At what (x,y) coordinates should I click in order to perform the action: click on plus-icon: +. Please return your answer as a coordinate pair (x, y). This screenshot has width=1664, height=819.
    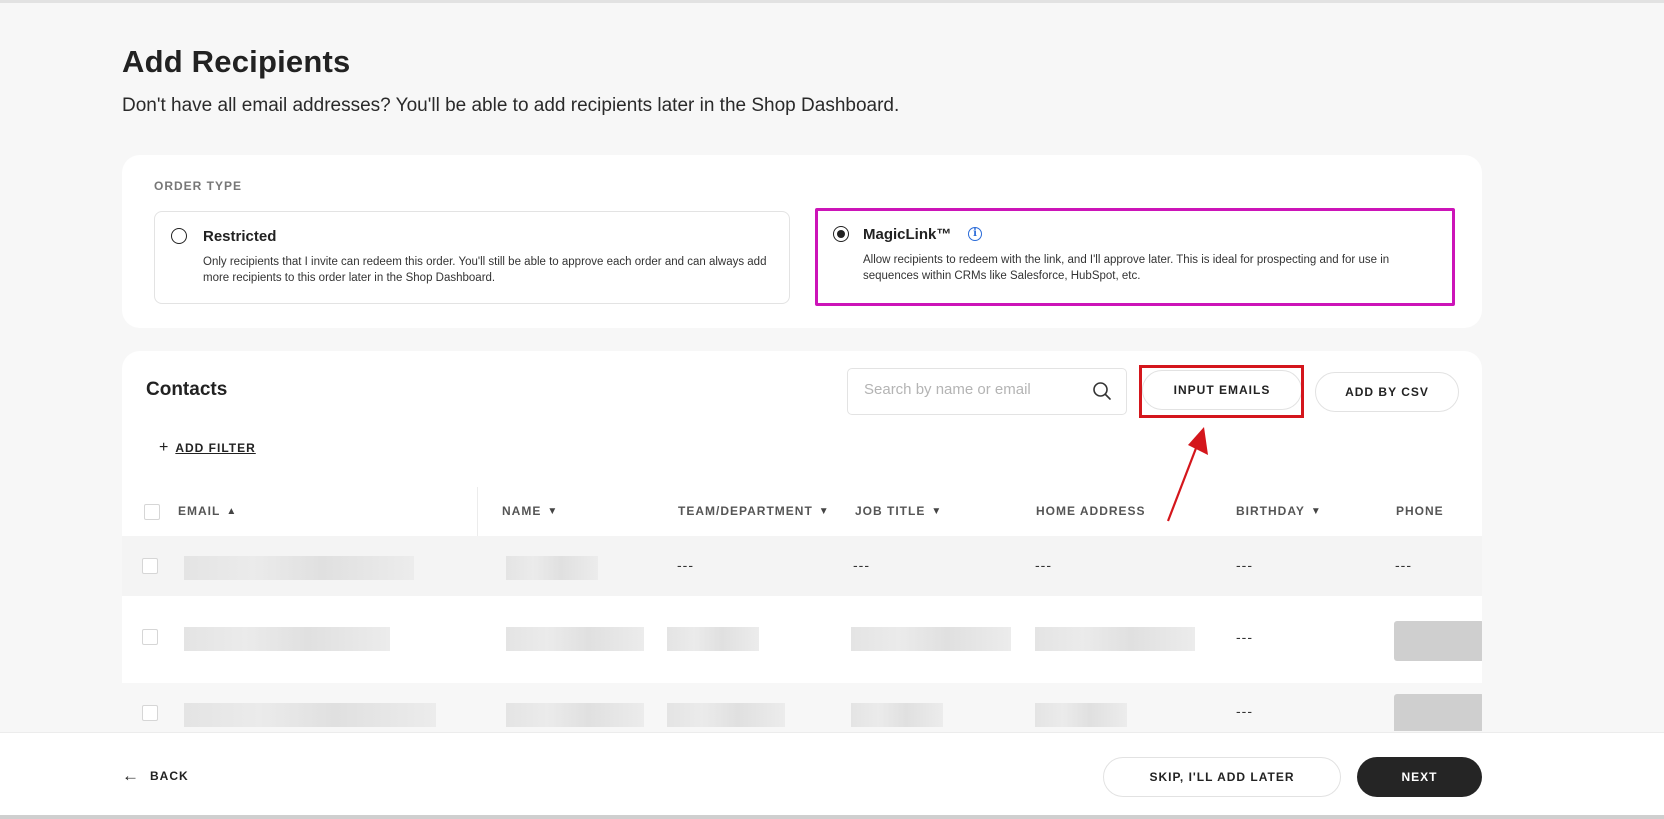
    Looking at the image, I should click on (164, 447).